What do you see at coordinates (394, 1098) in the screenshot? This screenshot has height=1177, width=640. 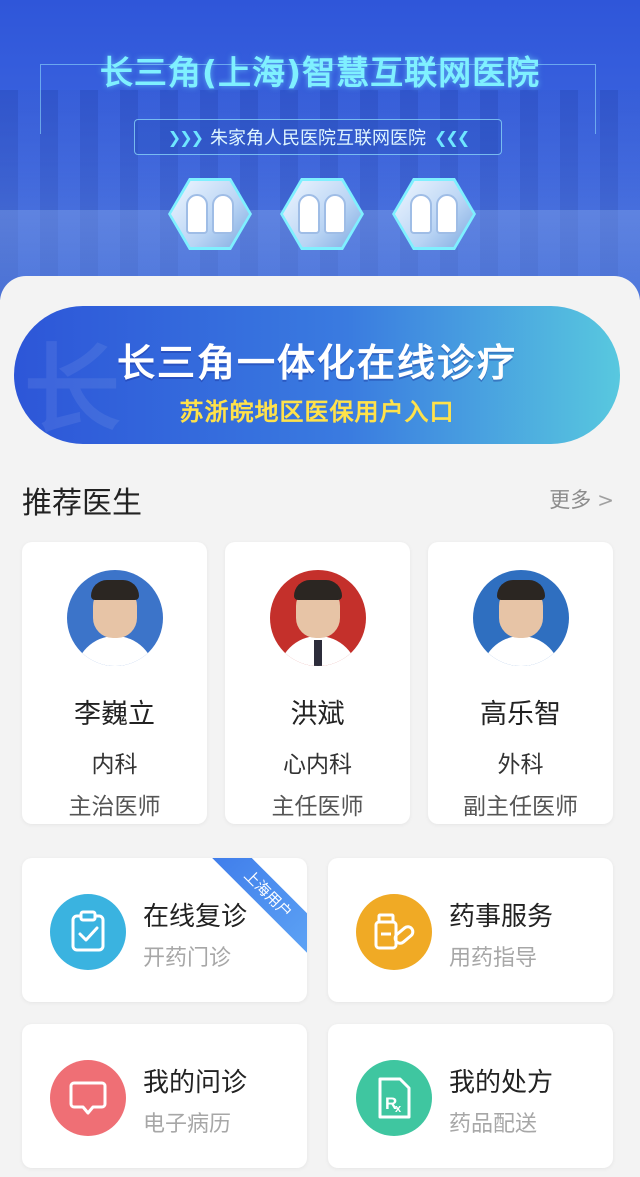 I see `prescription-icon: Rx` at bounding box center [394, 1098].